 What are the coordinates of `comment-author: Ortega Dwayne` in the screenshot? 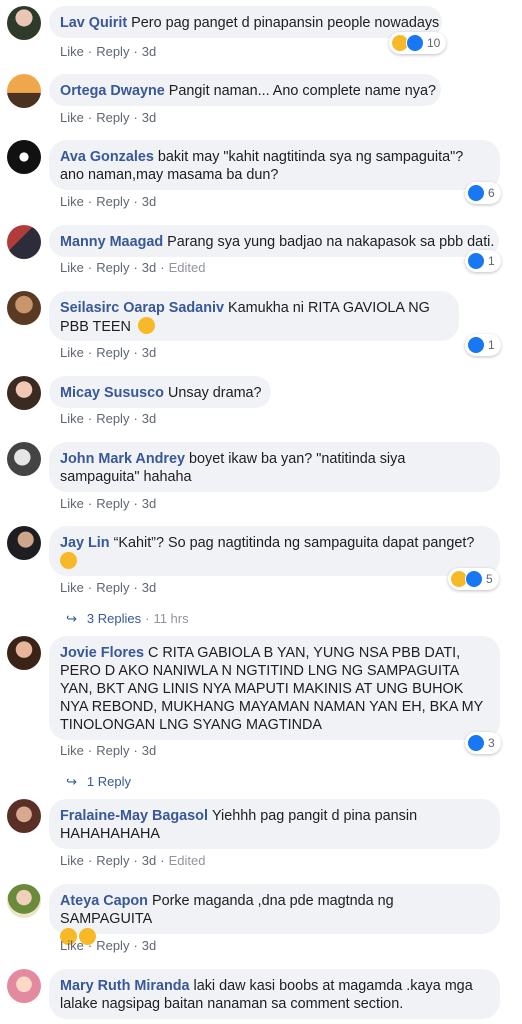 It's located at (112, 91).